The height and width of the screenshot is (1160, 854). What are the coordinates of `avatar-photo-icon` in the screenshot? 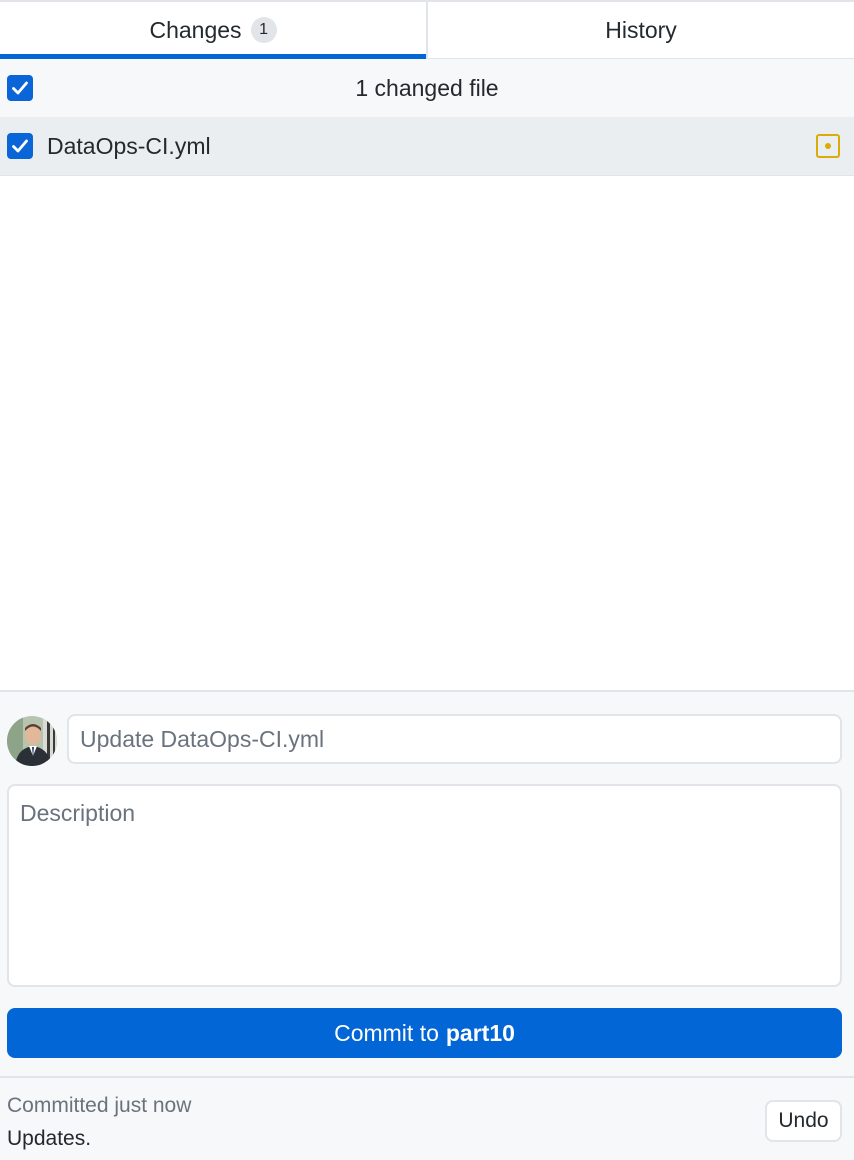 It's located at (32, 741).